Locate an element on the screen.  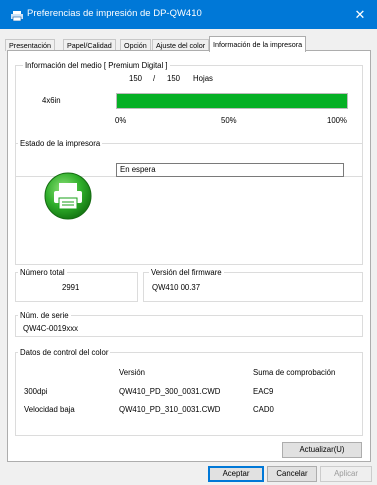
row-lowspeed-checksum: CAD0 is located at coordinates (263, 409).